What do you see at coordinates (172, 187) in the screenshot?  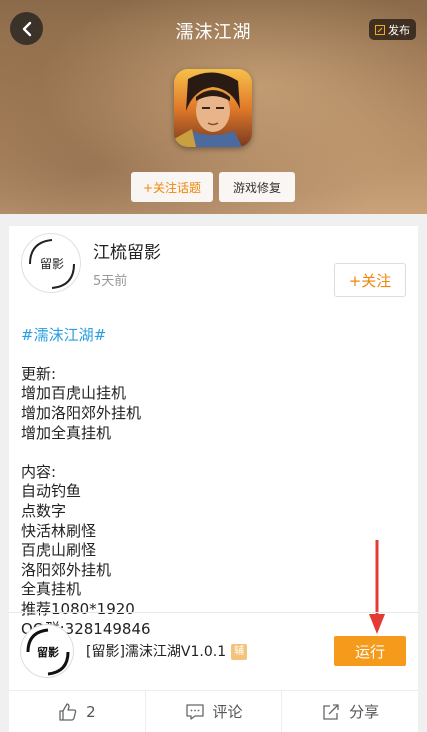 I see `follow-topic-button: +关注话题` at bounding box center [172, 187].